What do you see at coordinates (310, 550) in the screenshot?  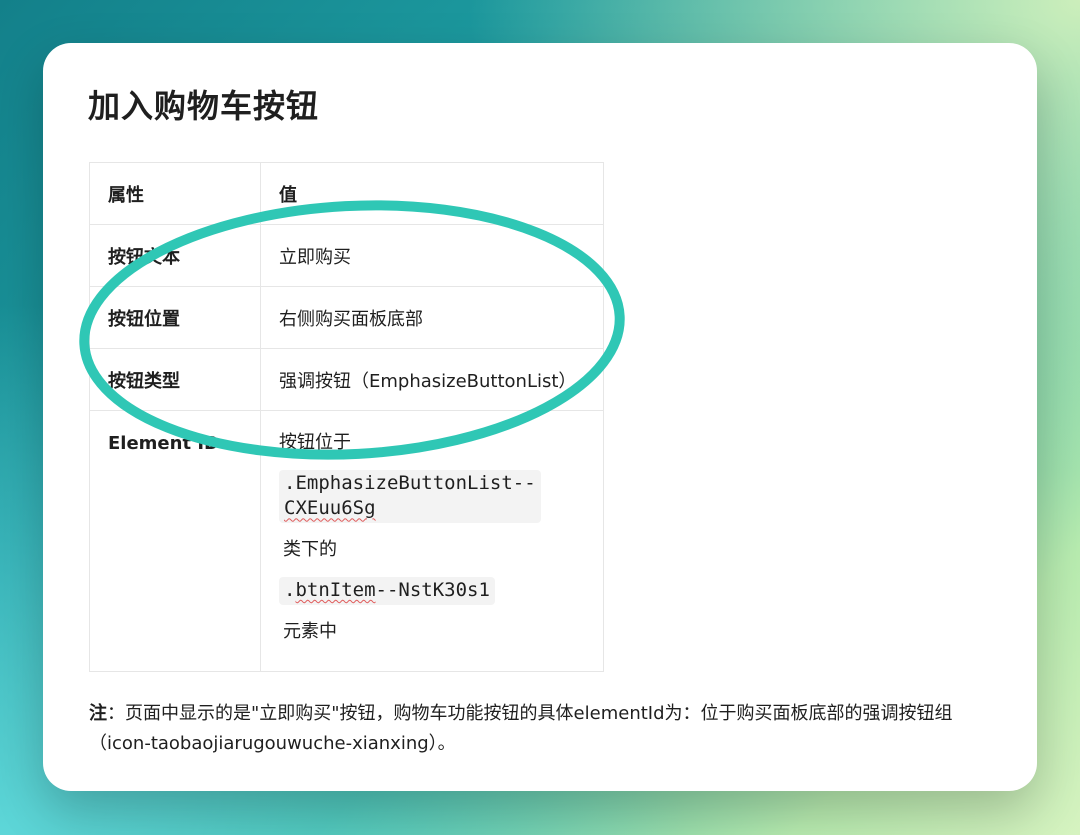 I see `element-id-line2: 类下的` at bounding box center [310, 550].